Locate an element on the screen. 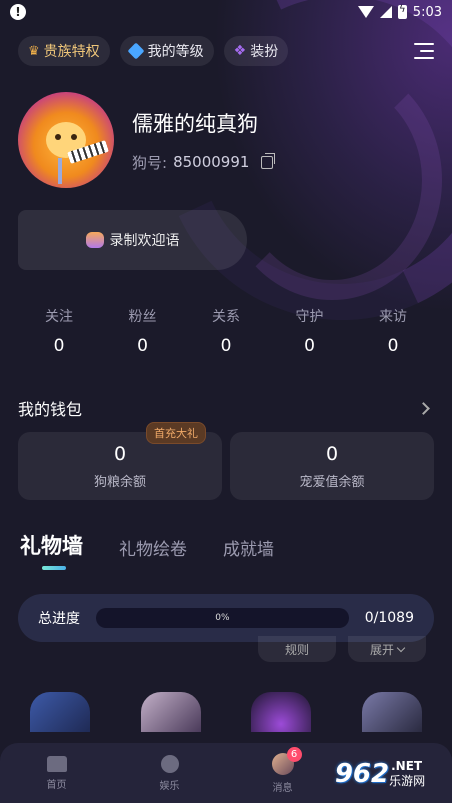  watermark-cn: 乐游网 is located at coordinates (407, 780).